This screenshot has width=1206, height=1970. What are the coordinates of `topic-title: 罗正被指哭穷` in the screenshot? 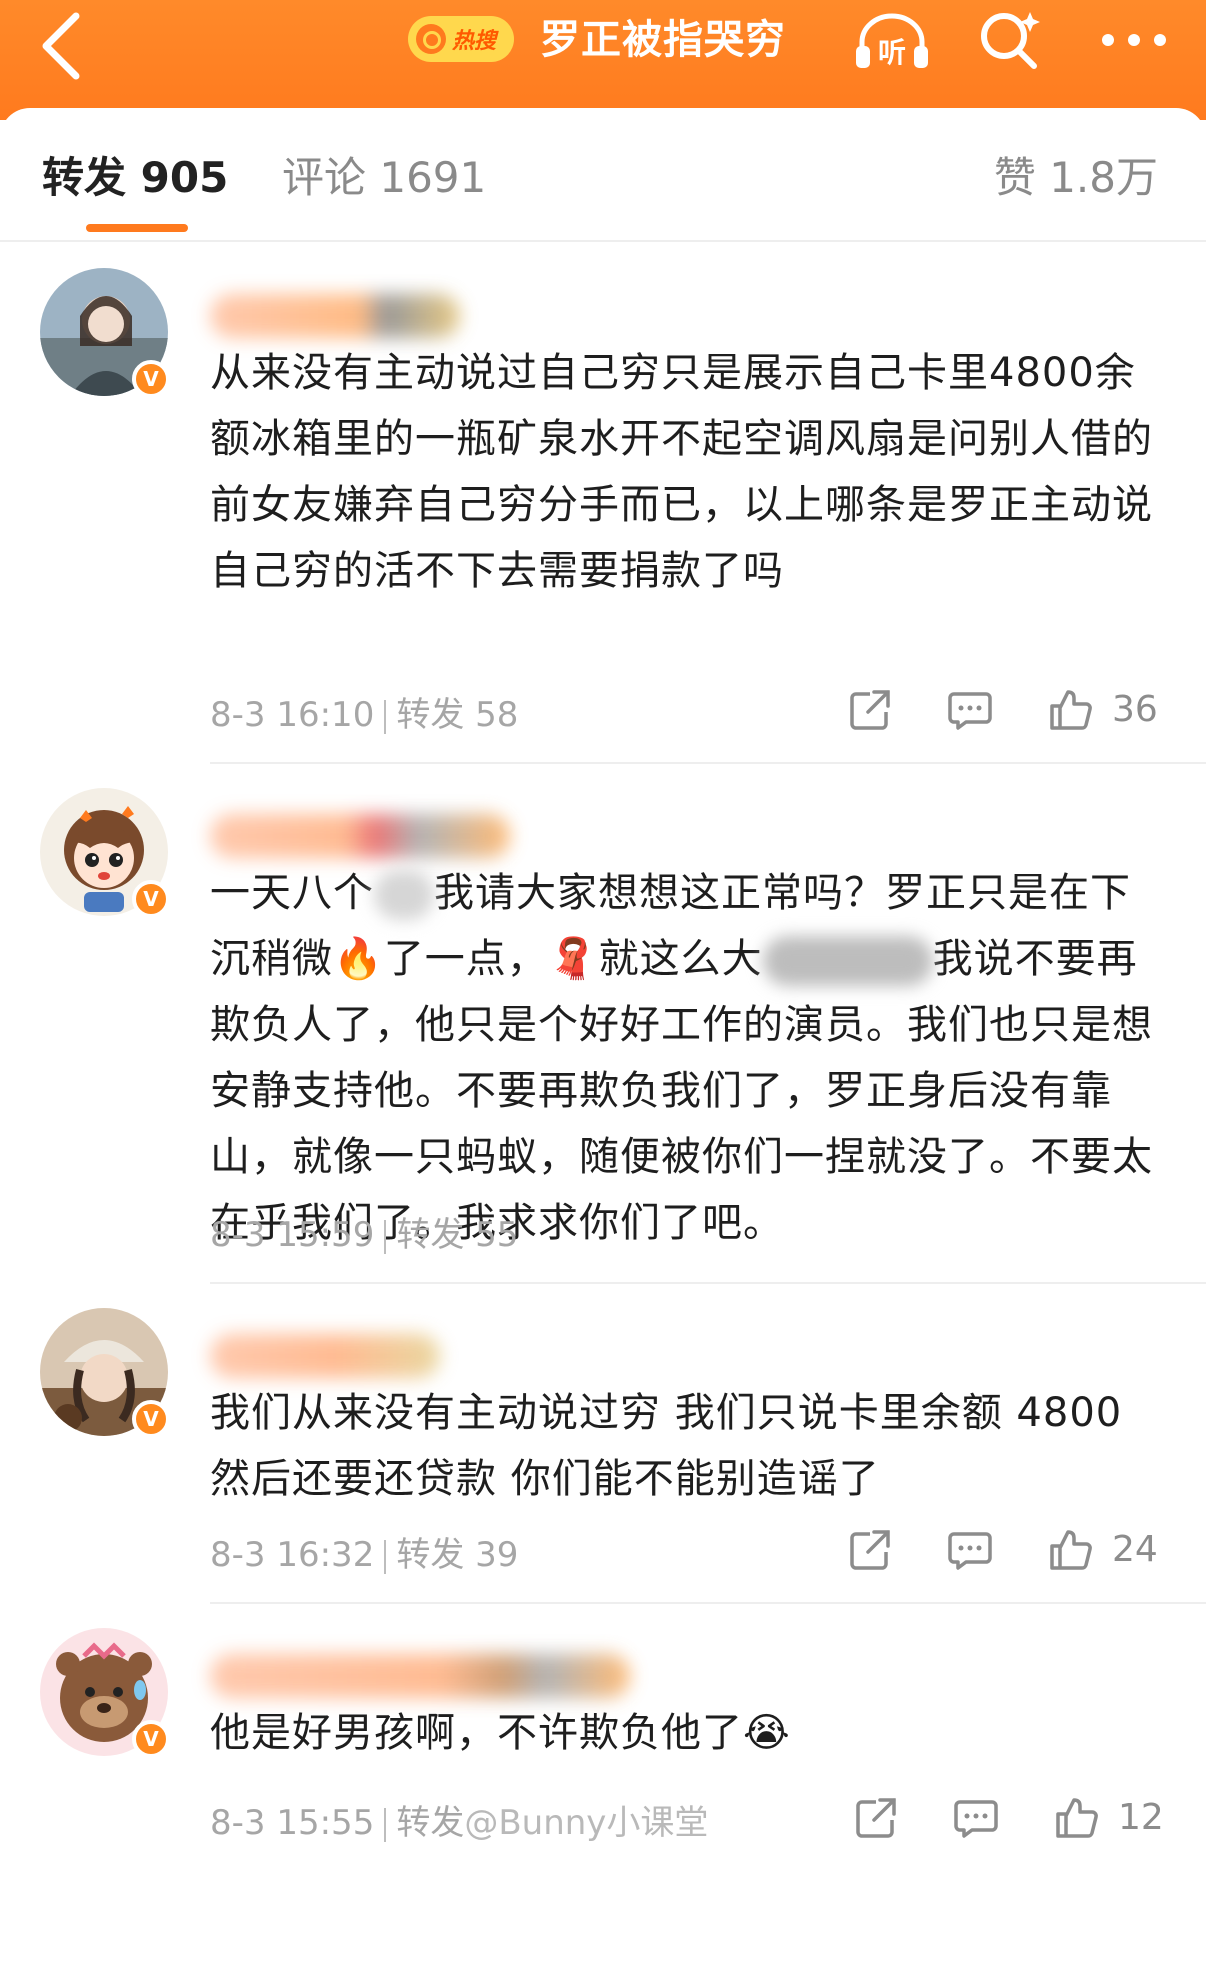 It's located at (663, 40).